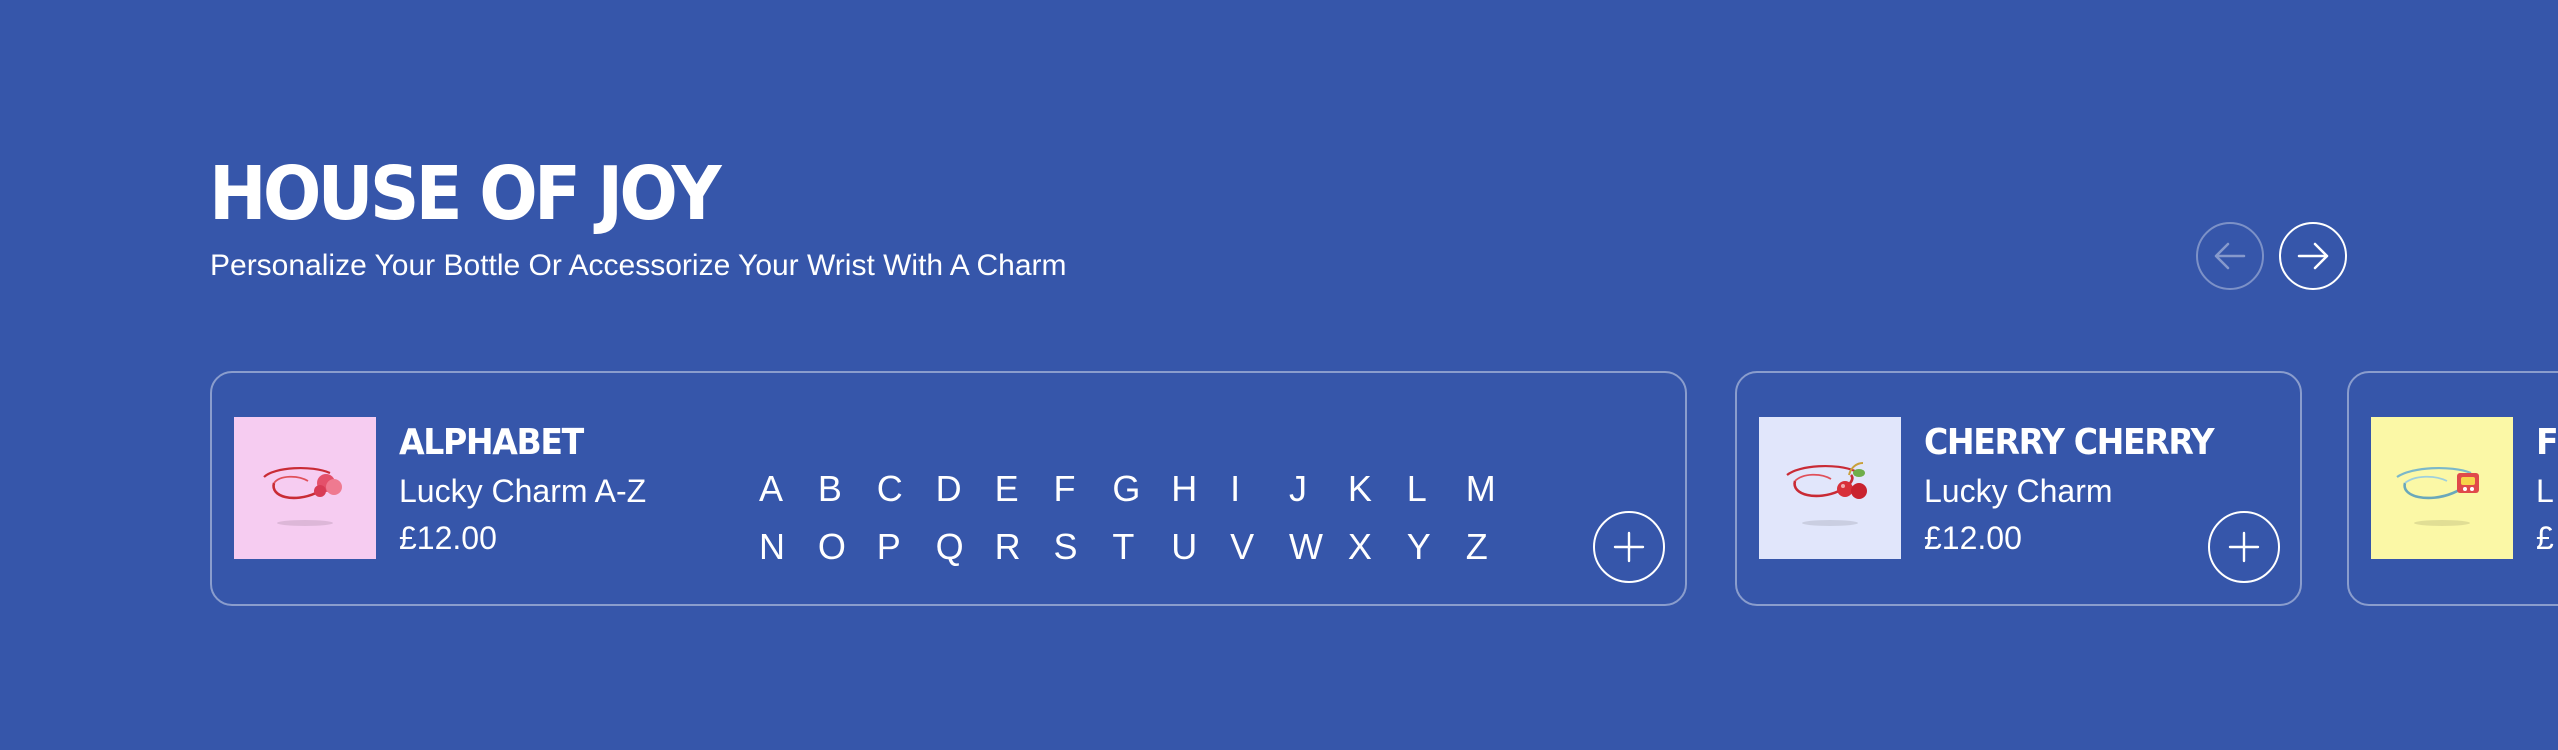 This screenshot has width=2558, height=750. Describe the element at coordinates (2547, 443) in the screenshot. I see `product-name: F` at that location.